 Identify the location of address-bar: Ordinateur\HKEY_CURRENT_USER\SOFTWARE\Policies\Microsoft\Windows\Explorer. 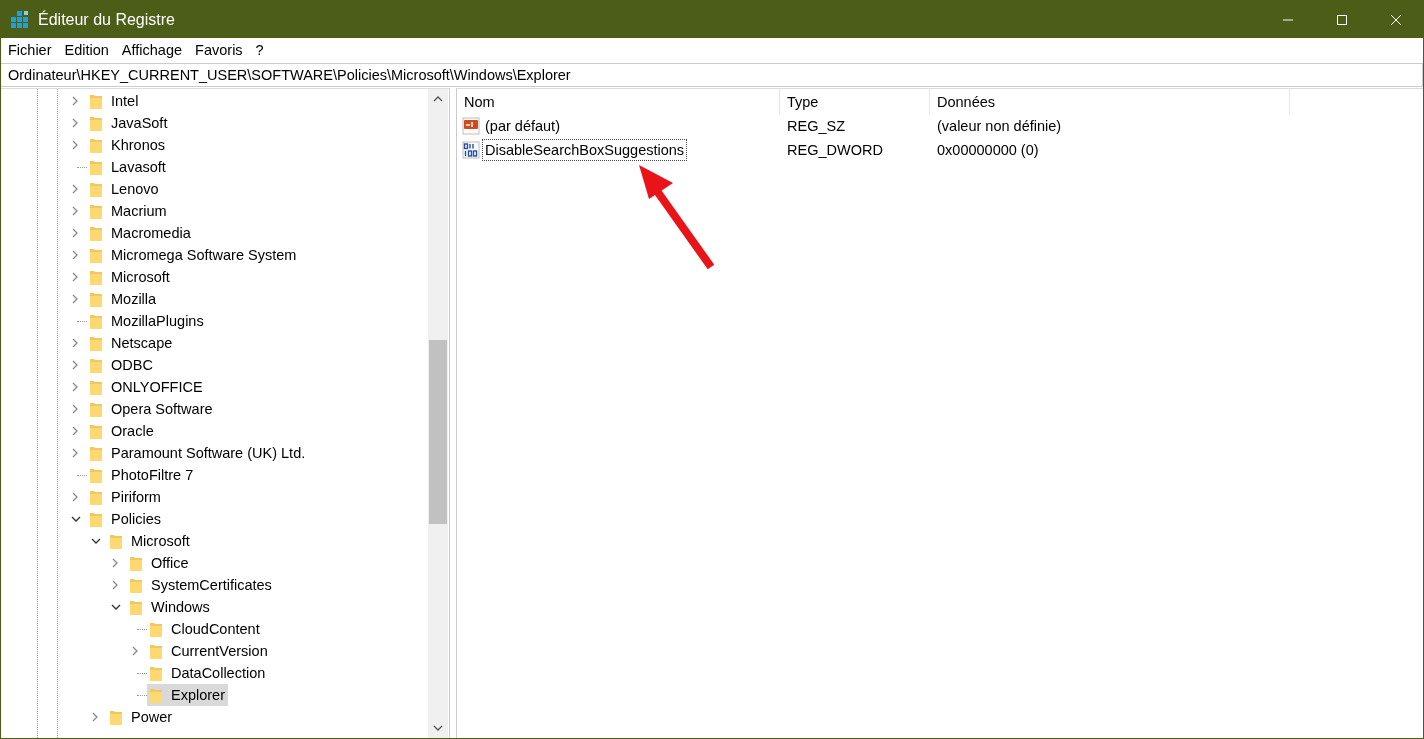
(712, 75).